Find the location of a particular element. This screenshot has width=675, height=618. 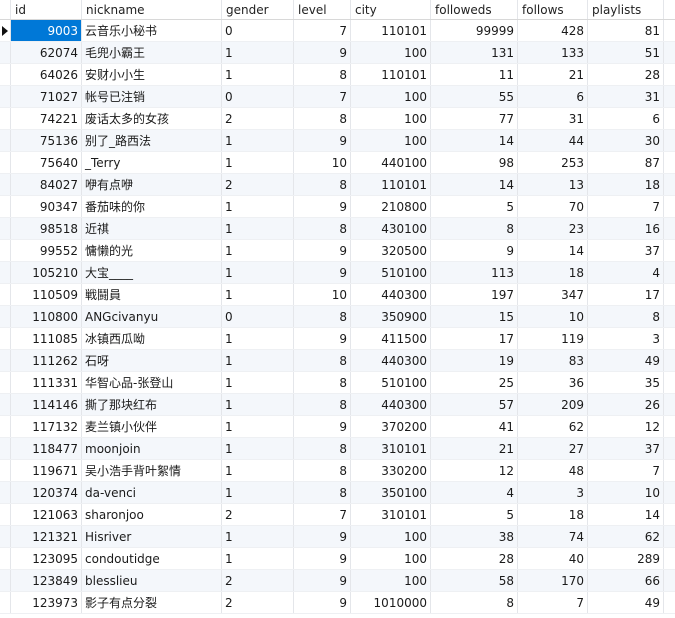

cell-playlists: 16 is located at coordinates (626, 228).